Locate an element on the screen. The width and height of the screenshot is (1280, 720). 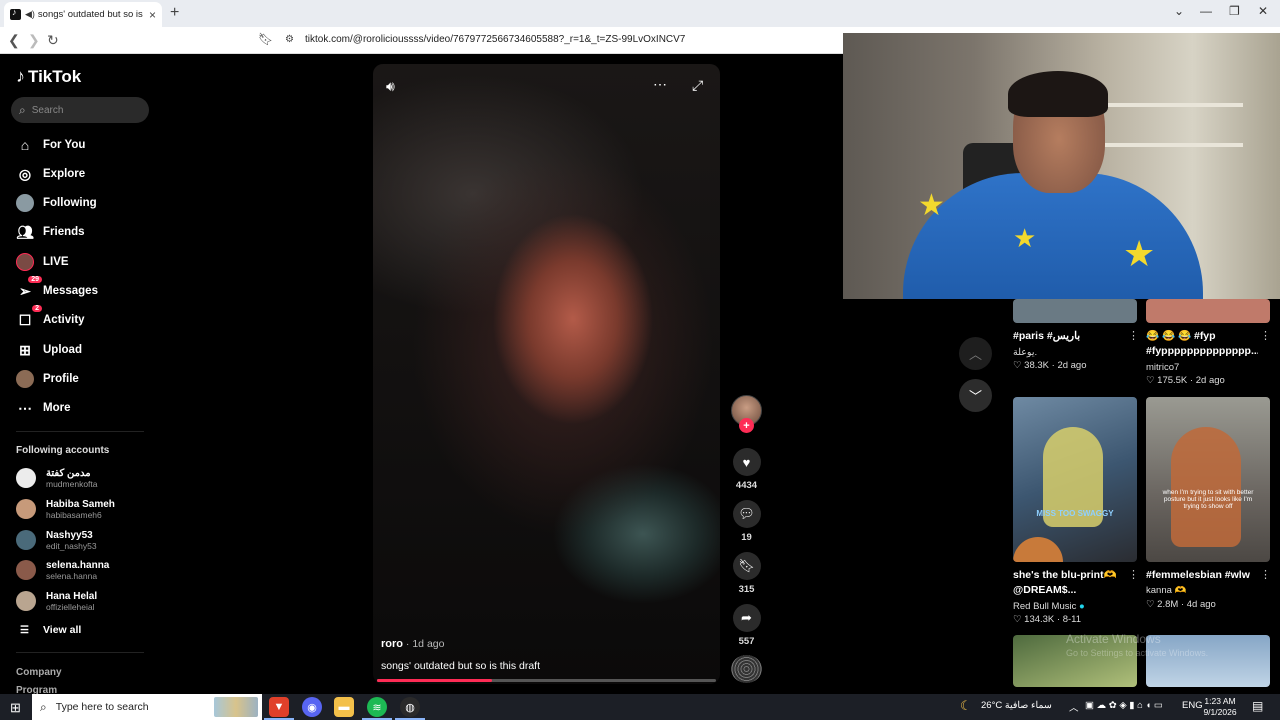
nav-for-you: ⌂ For You is located at coordinates (51, 145).